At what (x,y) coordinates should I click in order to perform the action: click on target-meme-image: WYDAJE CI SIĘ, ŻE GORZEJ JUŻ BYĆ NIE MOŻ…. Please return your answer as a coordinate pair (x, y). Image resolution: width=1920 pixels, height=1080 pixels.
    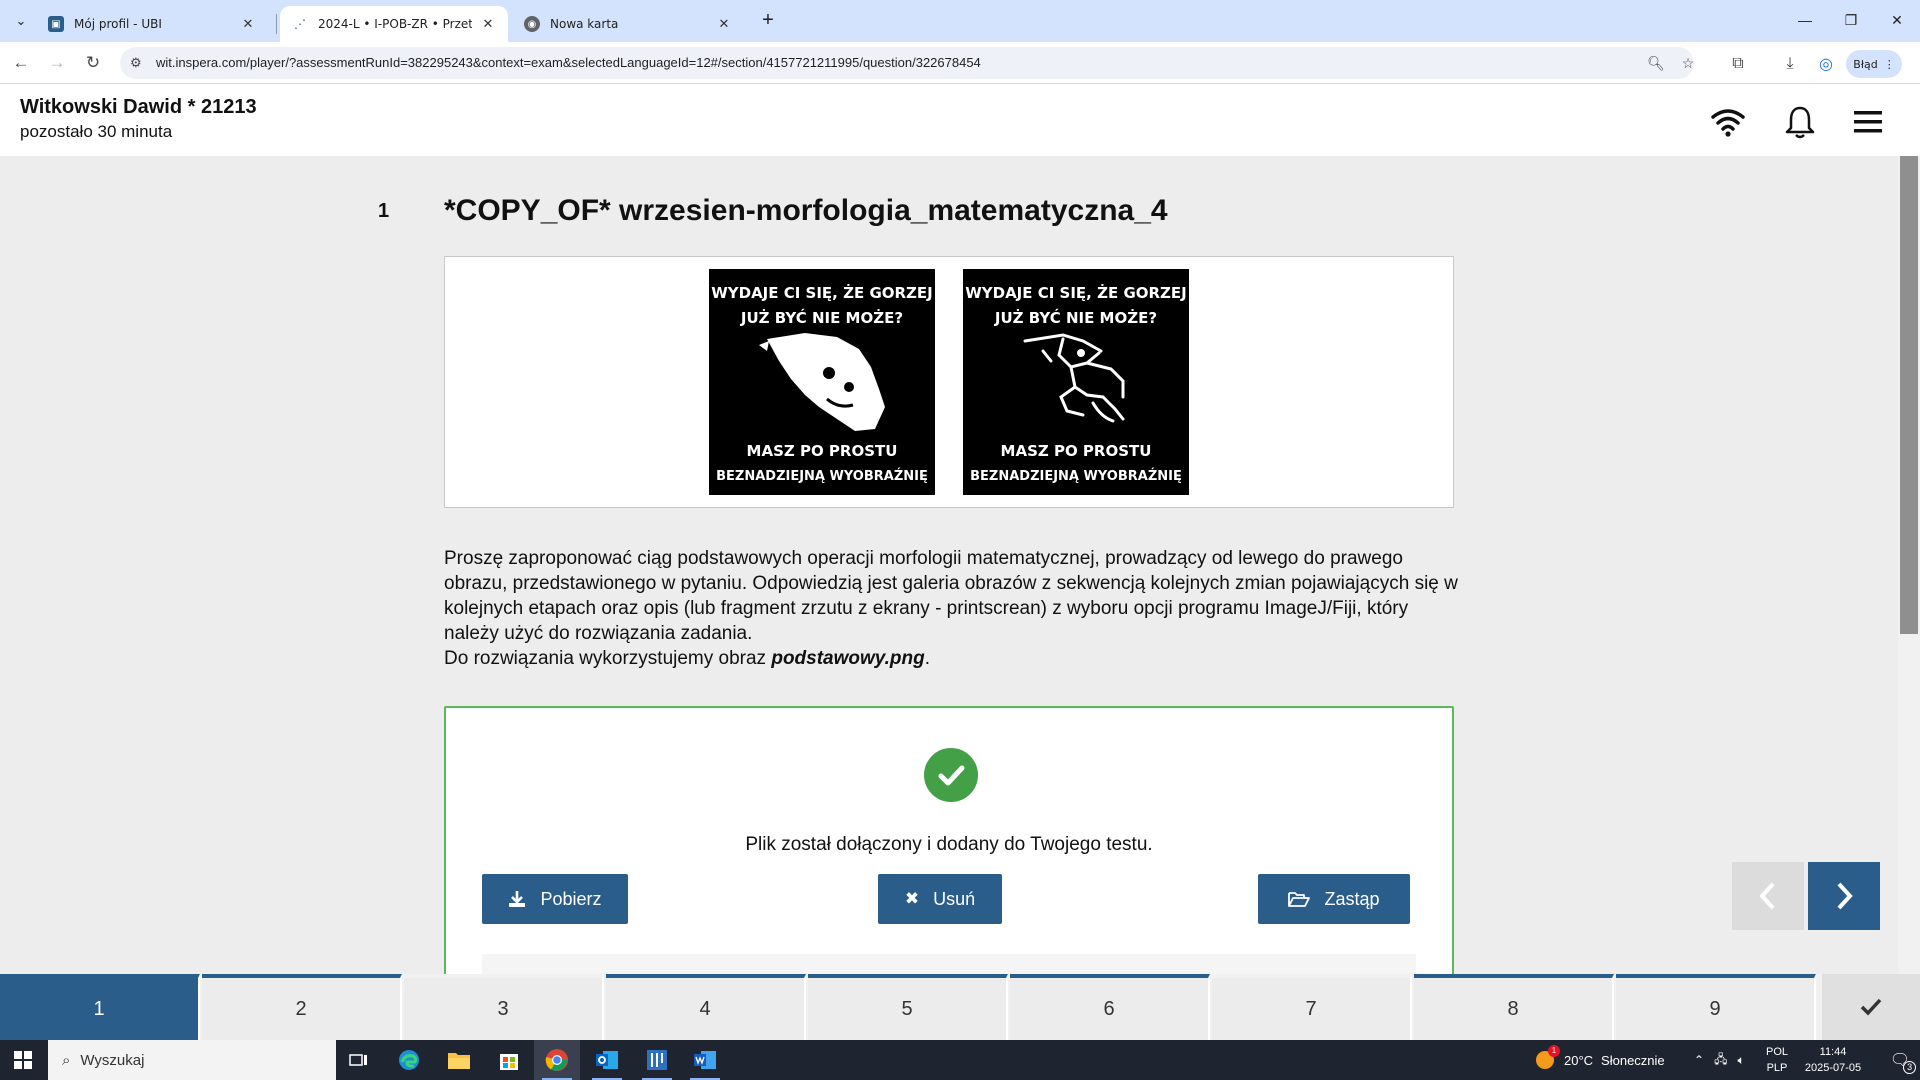
    Looking at the image, I should click on (1076, 382).